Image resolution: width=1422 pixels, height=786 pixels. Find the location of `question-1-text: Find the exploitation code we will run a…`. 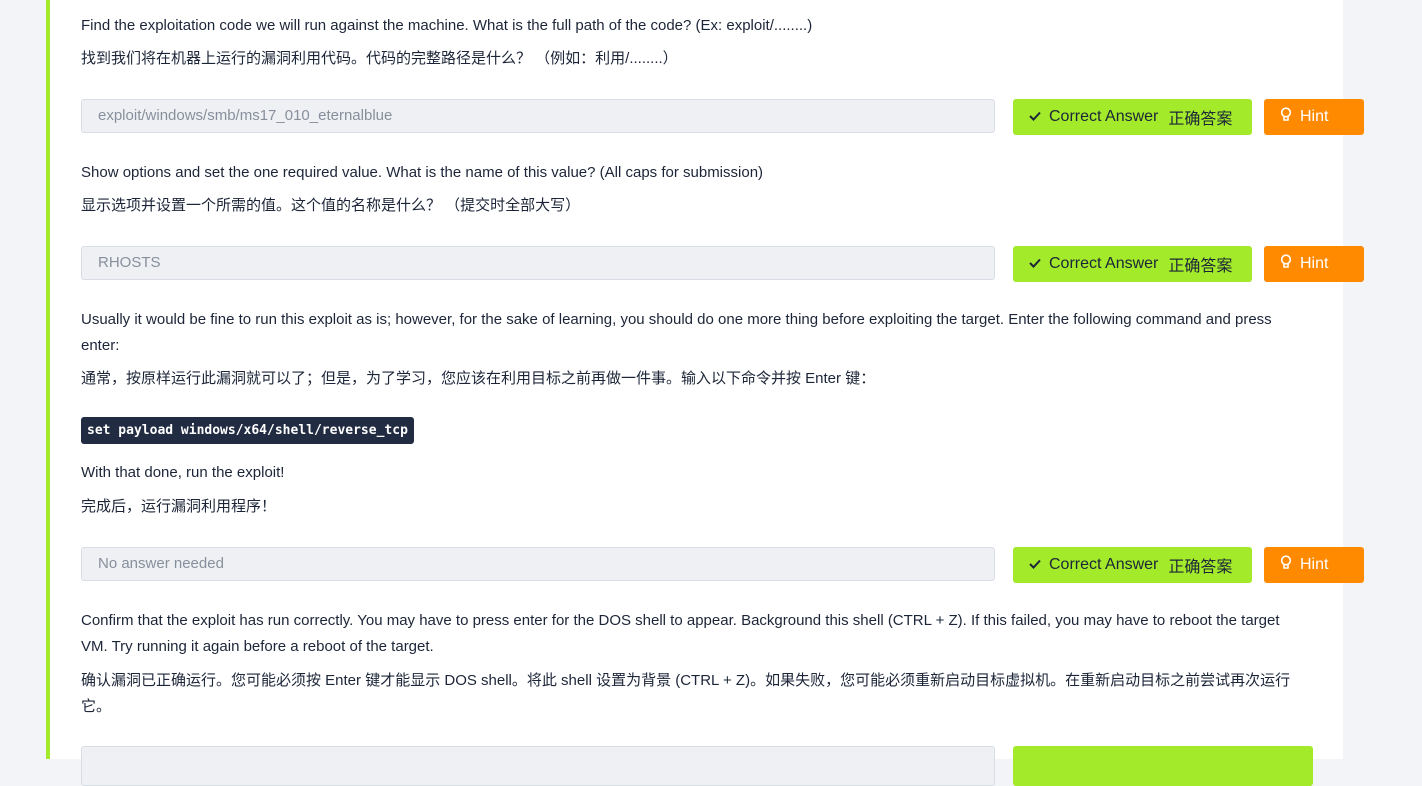

question-1-text: Find the exploitation code we will run a… is located at coordinates (447, 25).